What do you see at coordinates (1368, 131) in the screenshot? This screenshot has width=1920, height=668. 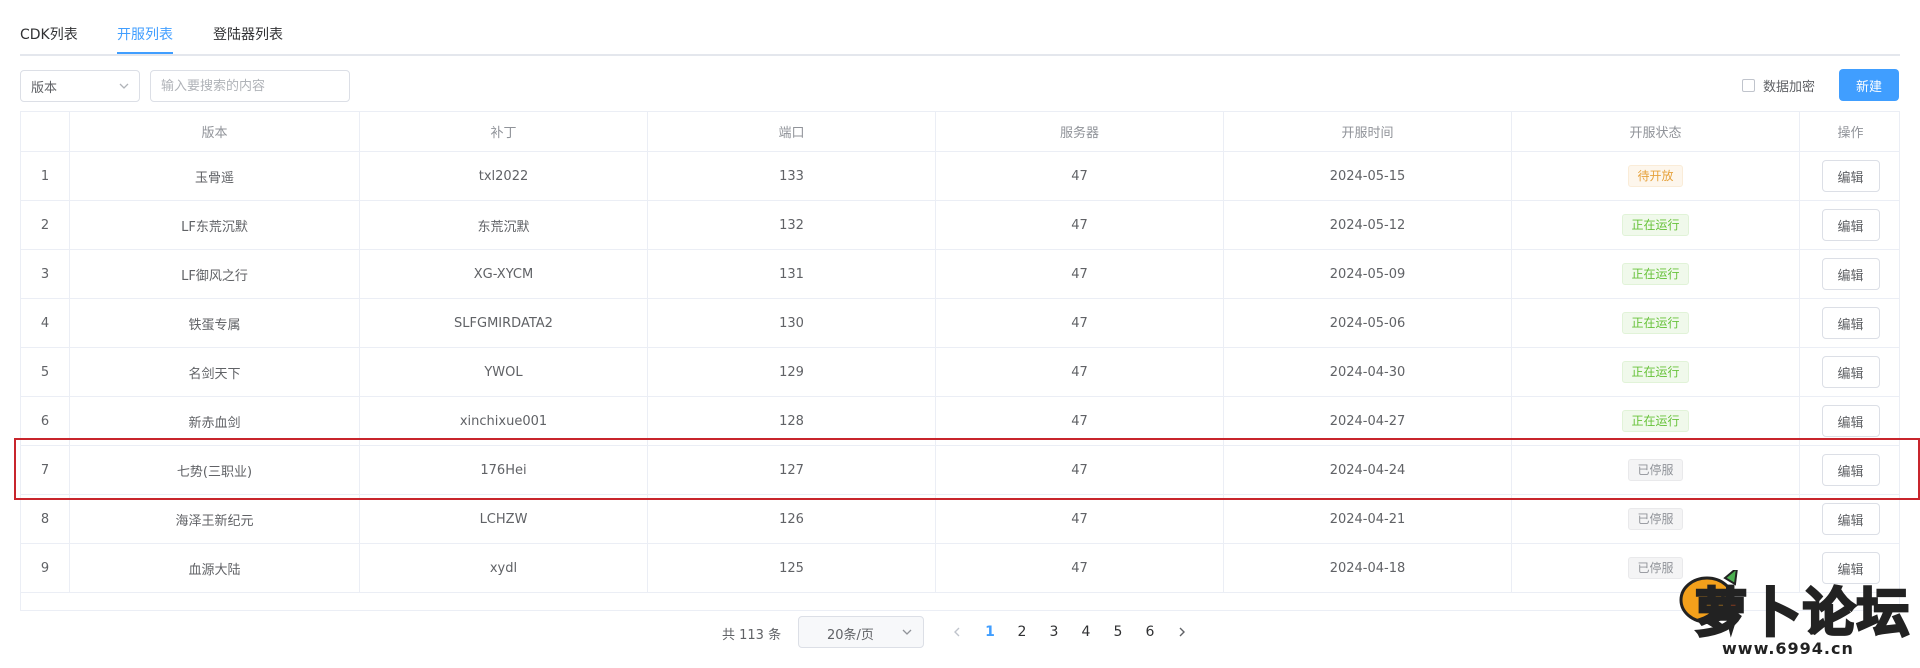 I see `header-open-time: 开服时间` at bounding box center [1368, 131].